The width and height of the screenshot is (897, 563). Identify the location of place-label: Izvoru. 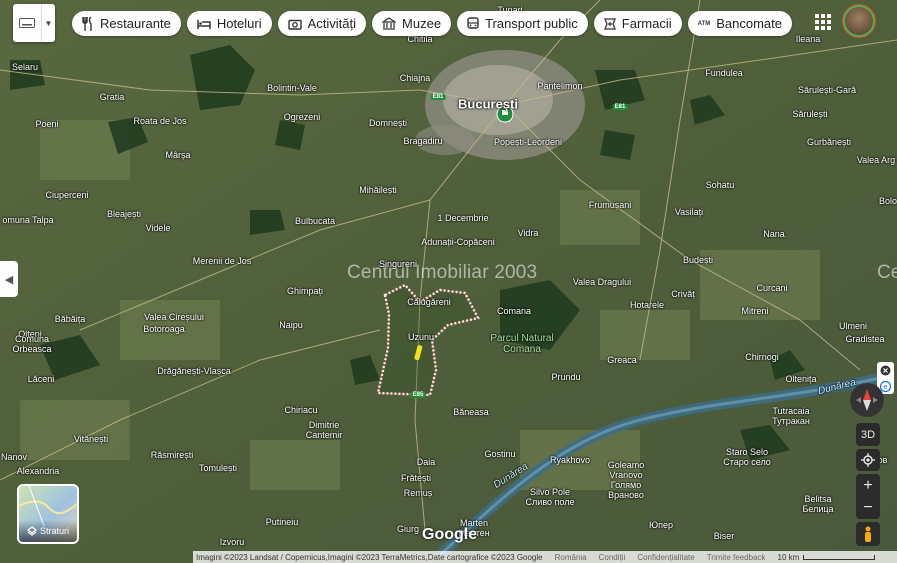
(232, 542).